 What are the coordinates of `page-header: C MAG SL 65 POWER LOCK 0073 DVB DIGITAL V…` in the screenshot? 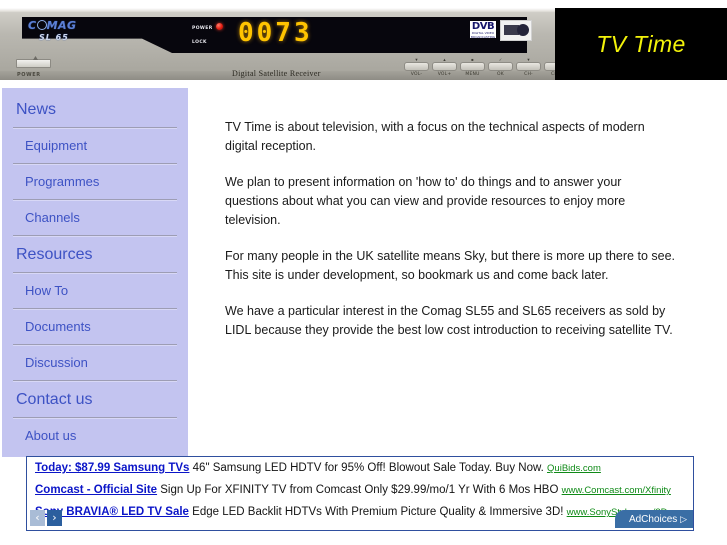 It's located at (363, 44).